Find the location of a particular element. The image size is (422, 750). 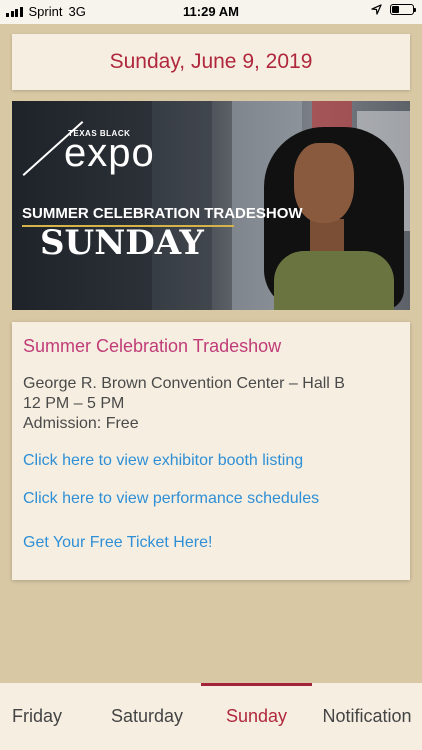

date-header-card: Sunday, June 9, 2019 is located at coordinates (211, 62).